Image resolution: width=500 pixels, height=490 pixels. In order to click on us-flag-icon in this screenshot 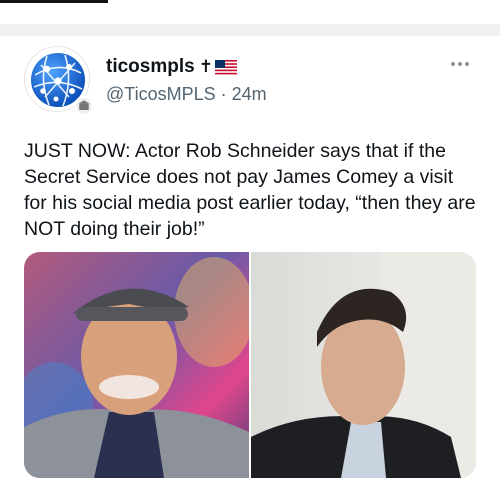, I will do `click(225, 67)`.